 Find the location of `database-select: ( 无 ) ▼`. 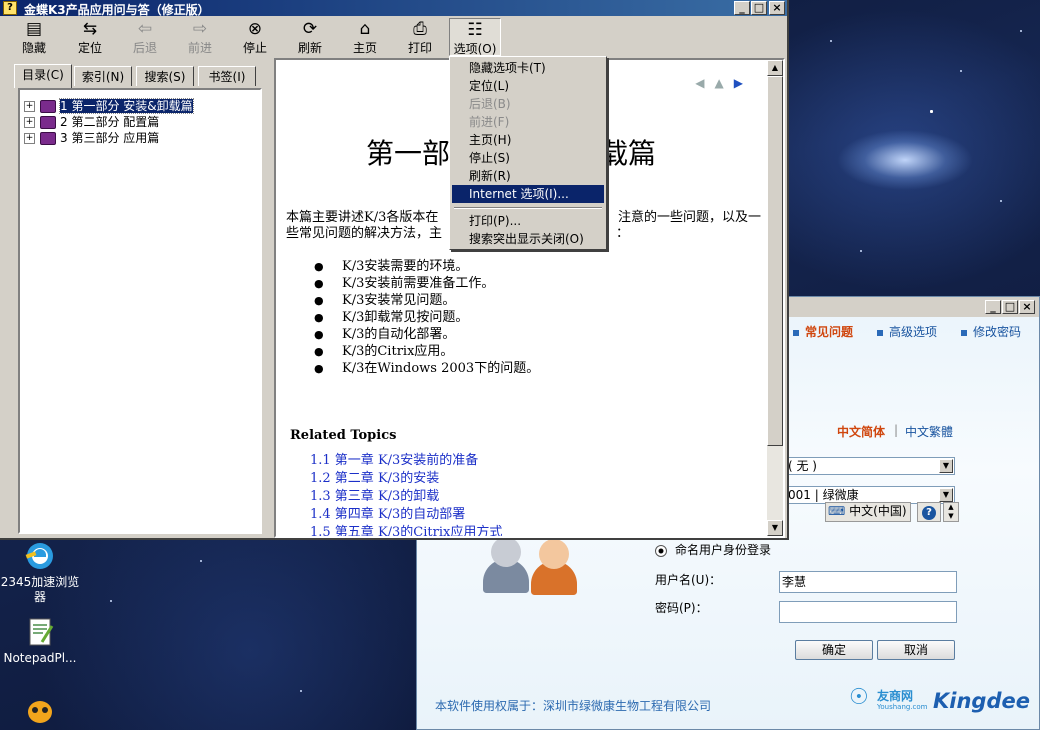

database-select: ( 无 ) ▼ is located at coordinates (870, 466).